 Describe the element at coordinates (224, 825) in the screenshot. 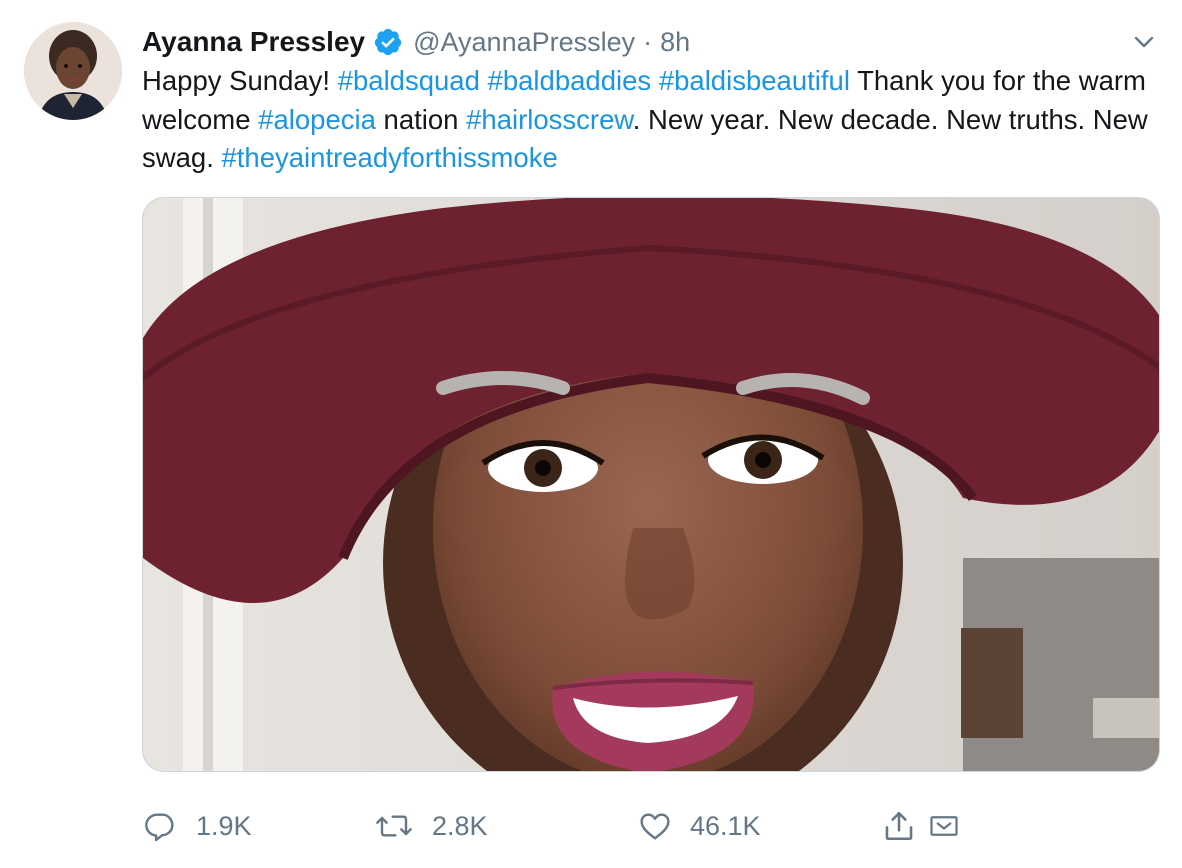

I see `reply-count: 1.9K` at that location.